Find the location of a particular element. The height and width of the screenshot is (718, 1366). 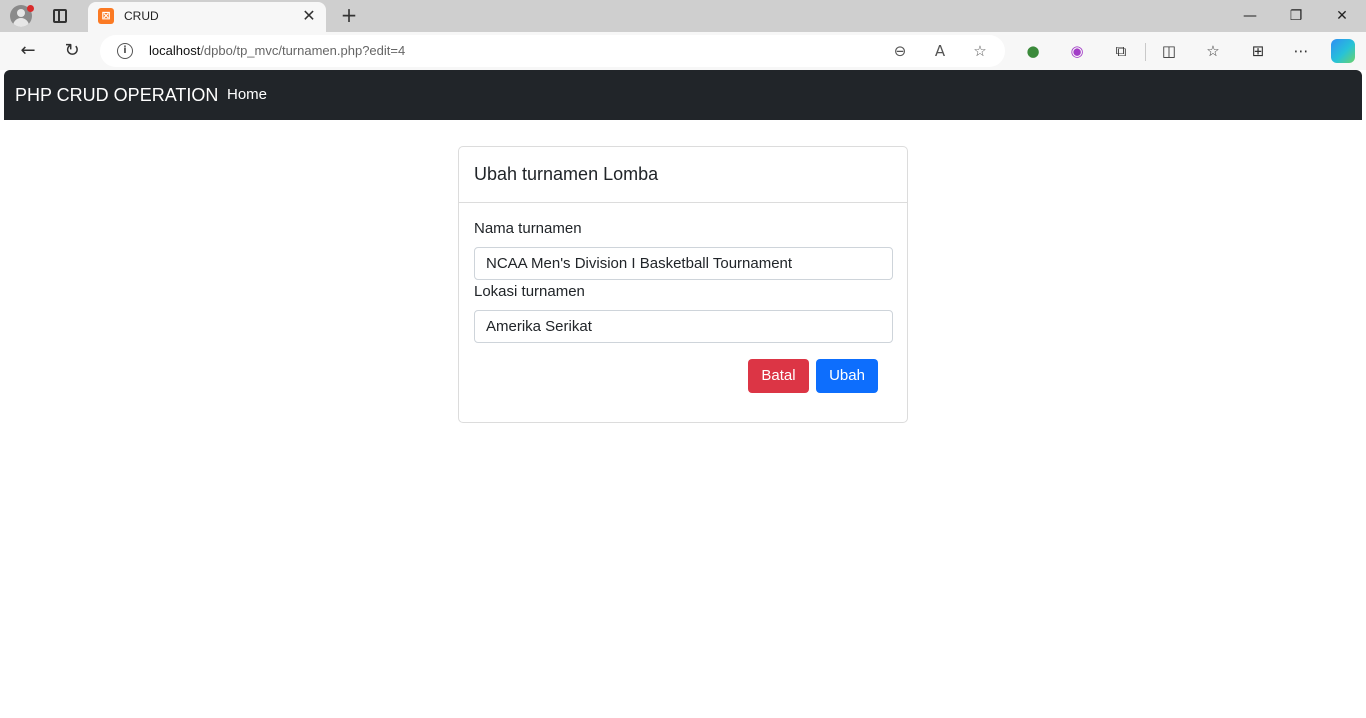

more-menu-icon: ⋯ is located at coordinates (1301, 51).